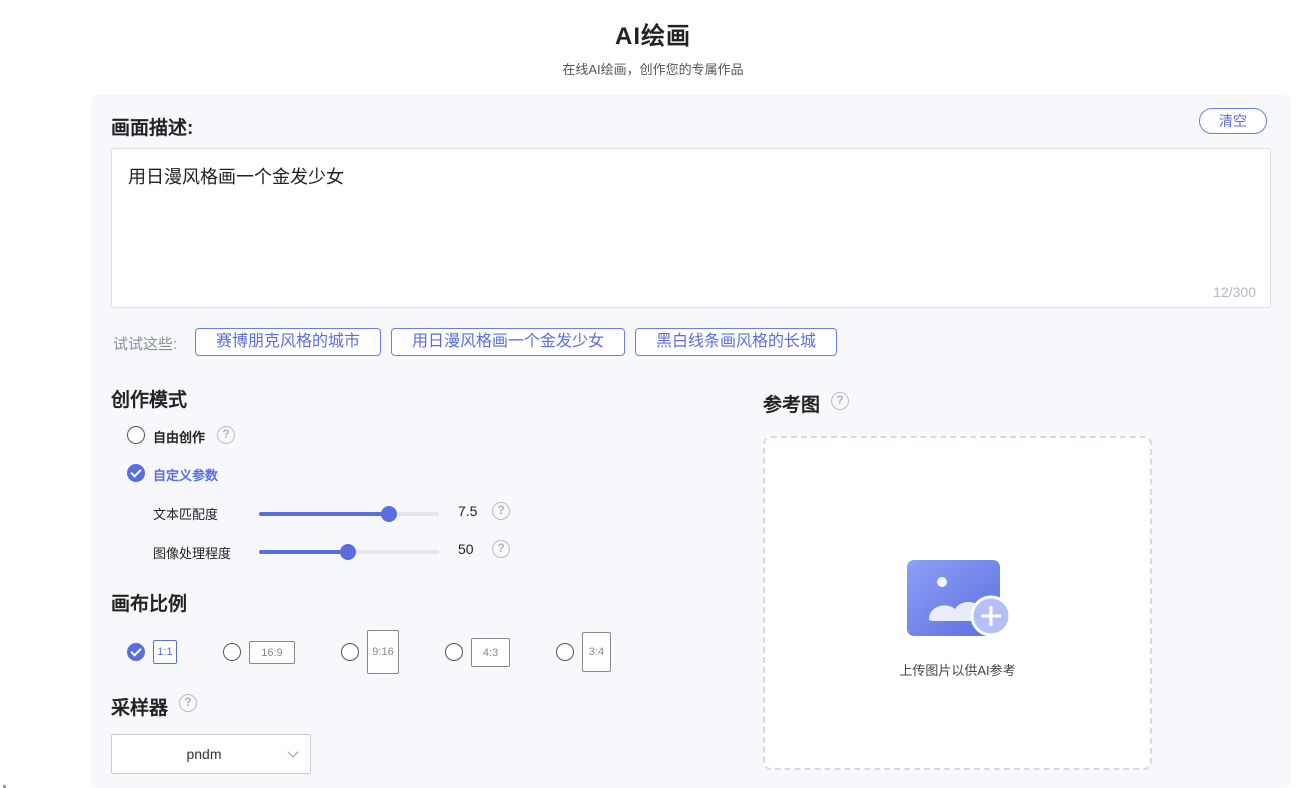 The width and height of the screenshot is (1306, 788). I want to click on page-subtitle: 在线AI绘画，创作您的专属作品, so click(653, 69).